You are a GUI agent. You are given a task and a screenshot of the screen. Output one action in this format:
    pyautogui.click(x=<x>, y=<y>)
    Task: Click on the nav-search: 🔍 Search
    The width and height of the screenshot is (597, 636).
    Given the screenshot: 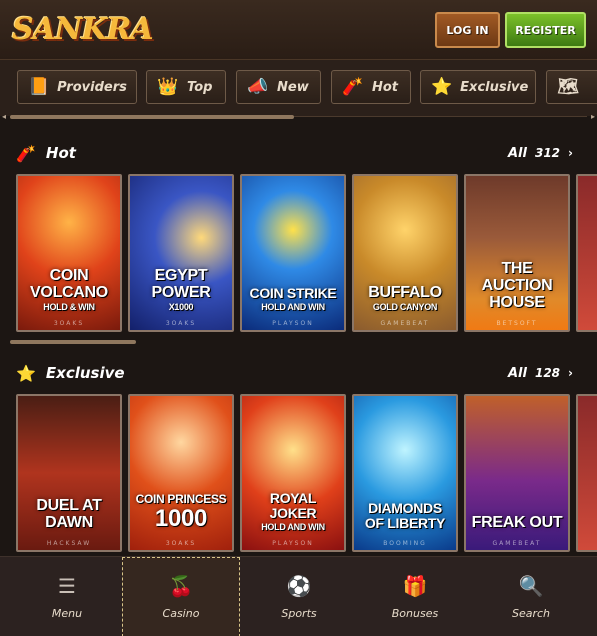 What is the action you would take?
    pyautogui.click(x=531, y=596)
    